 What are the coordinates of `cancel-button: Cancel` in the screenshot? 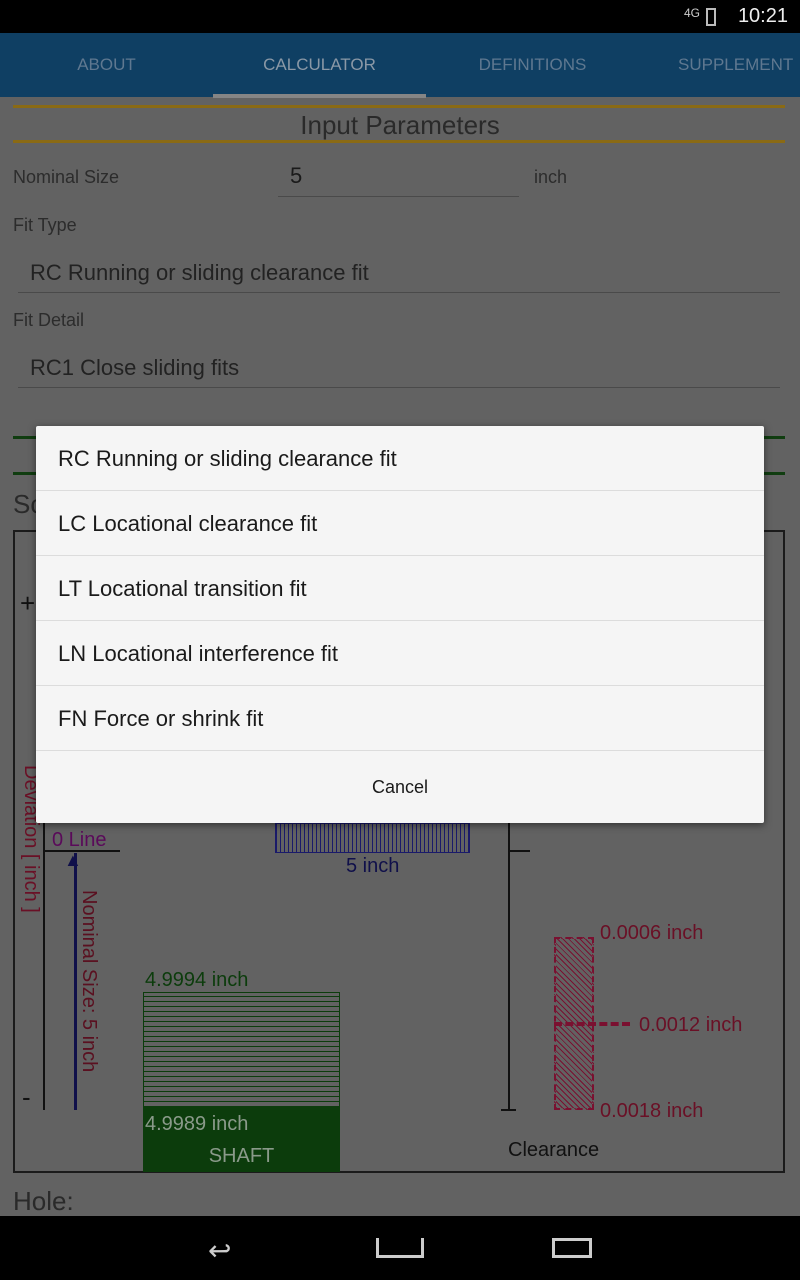 It's located at (400, 787).